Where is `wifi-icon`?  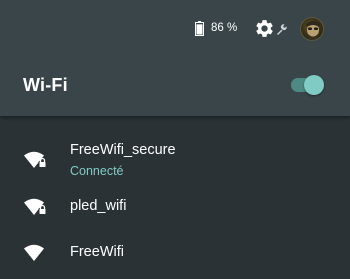 wifi-icon is located at coordinates (34, 252).